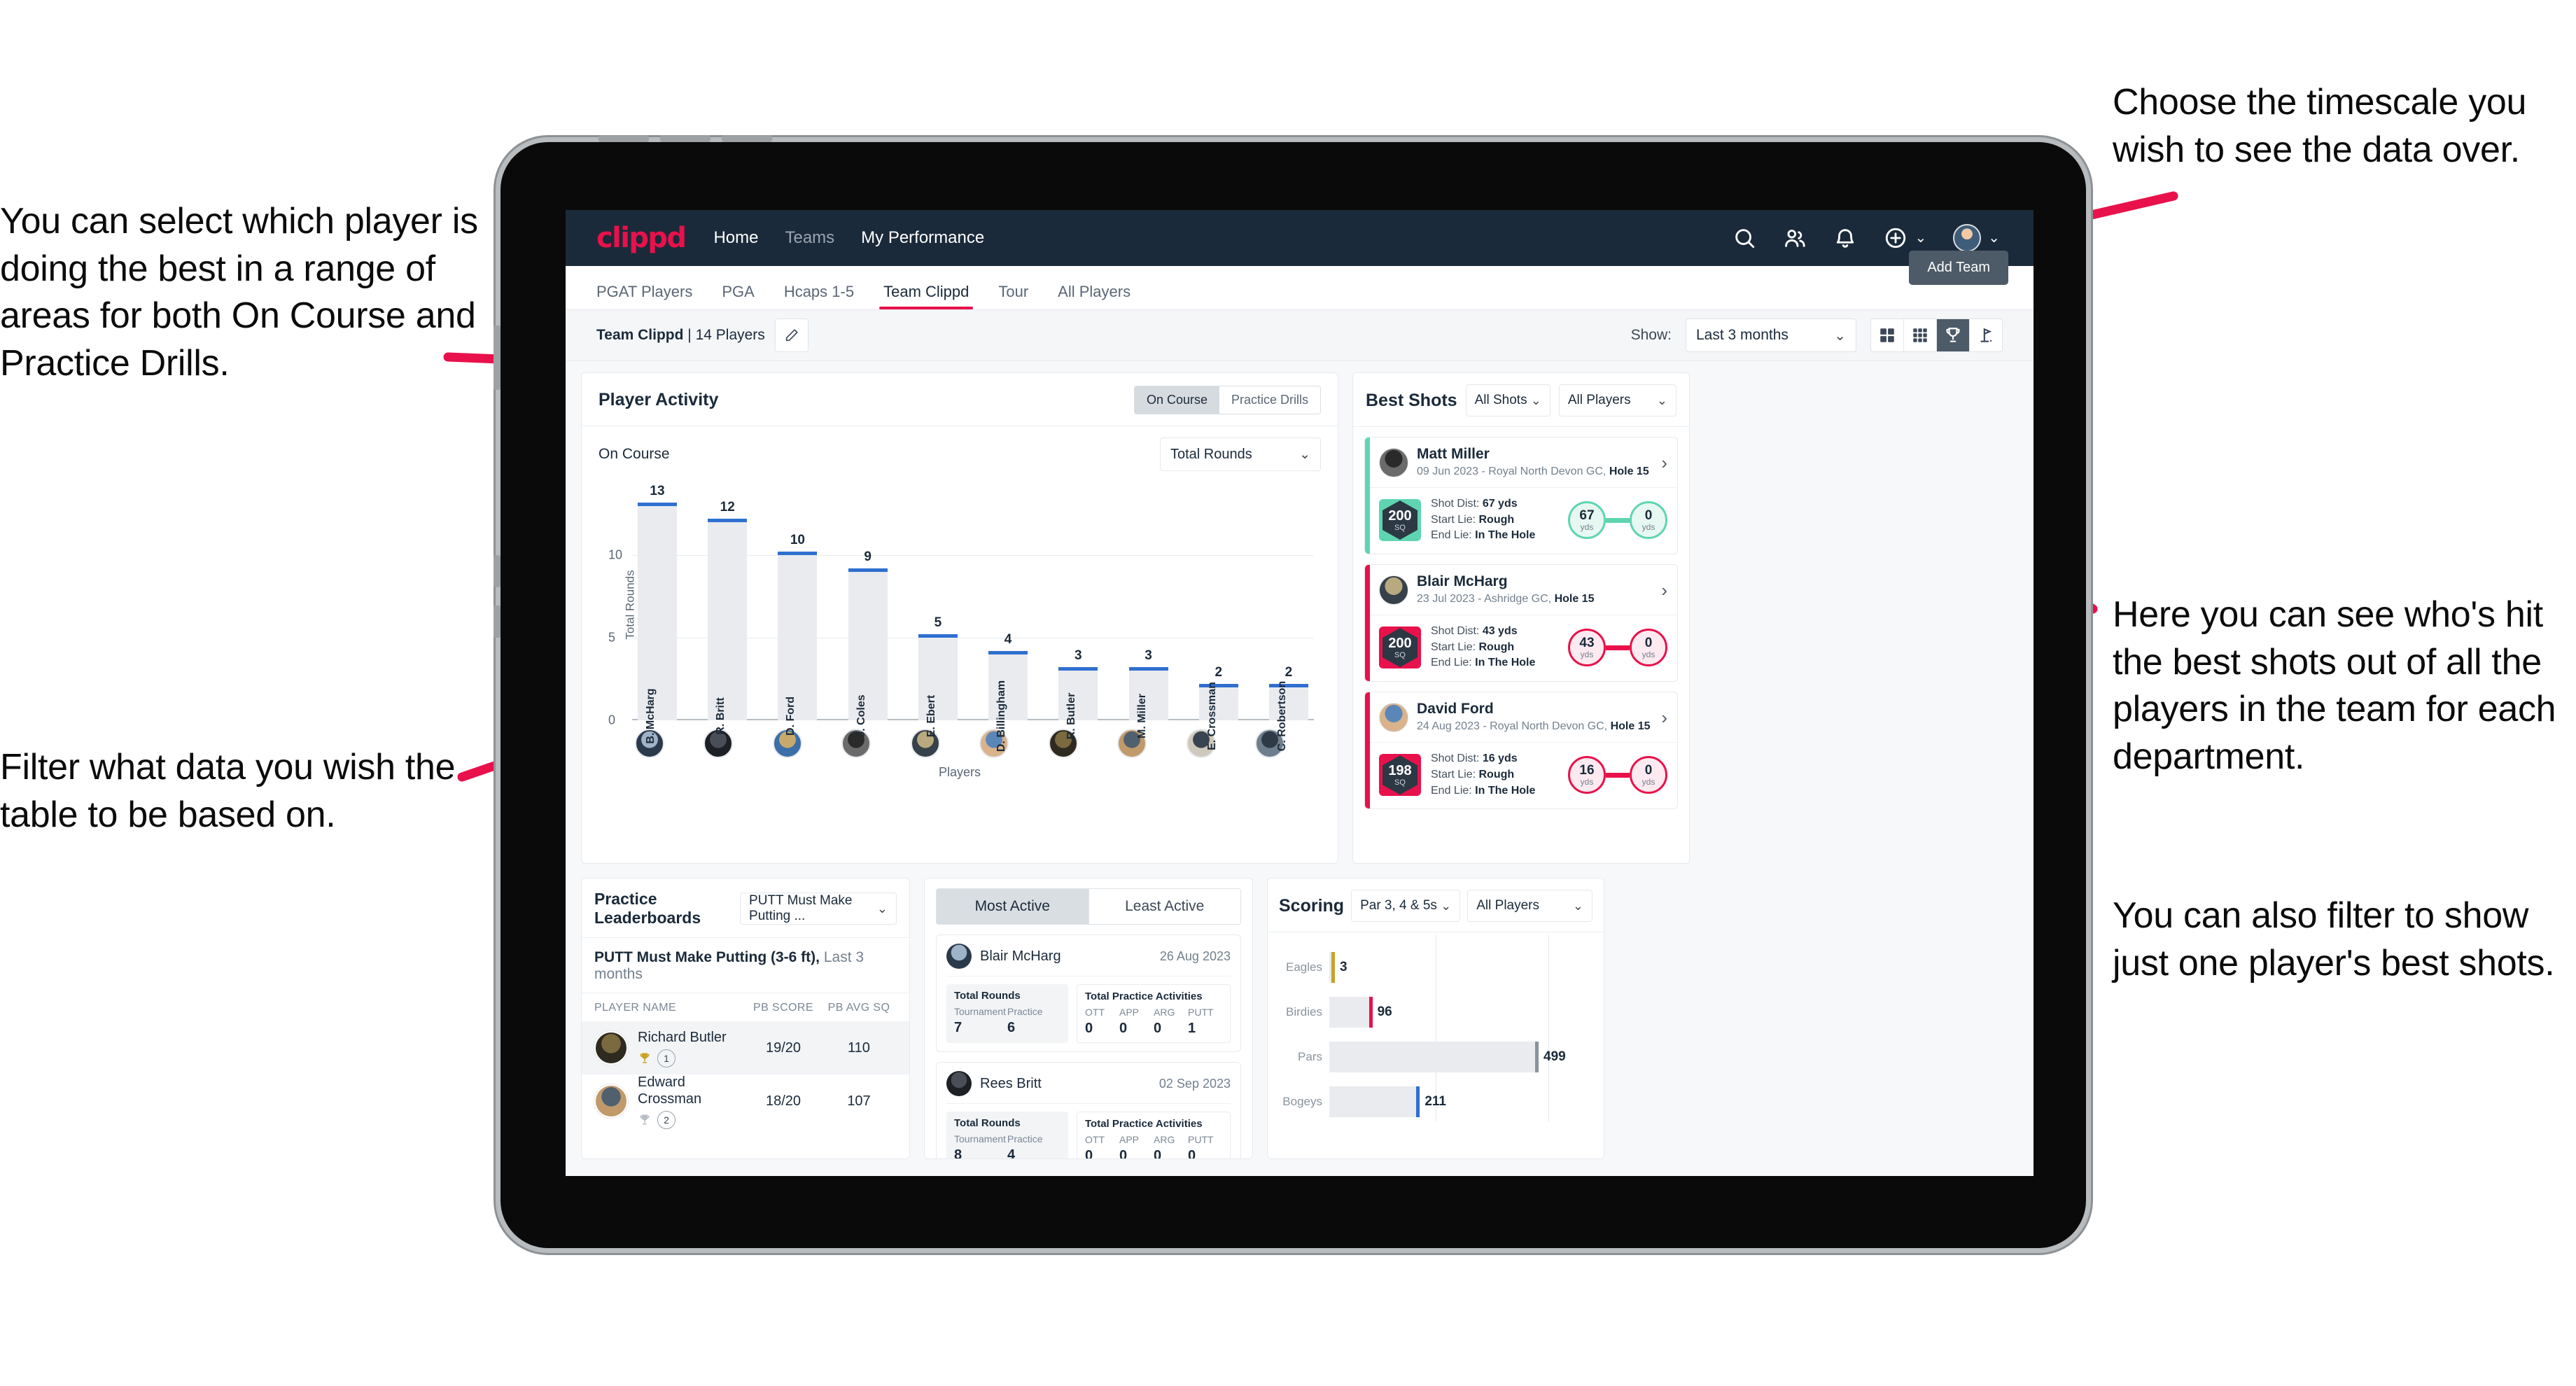 This screenshot has width=2576, height=1386. What do you see at coordinates (1148, 613) in the screenshot?
I see `chart-bar-group: 3 M. Miller` at bounding box center [1148, 613].